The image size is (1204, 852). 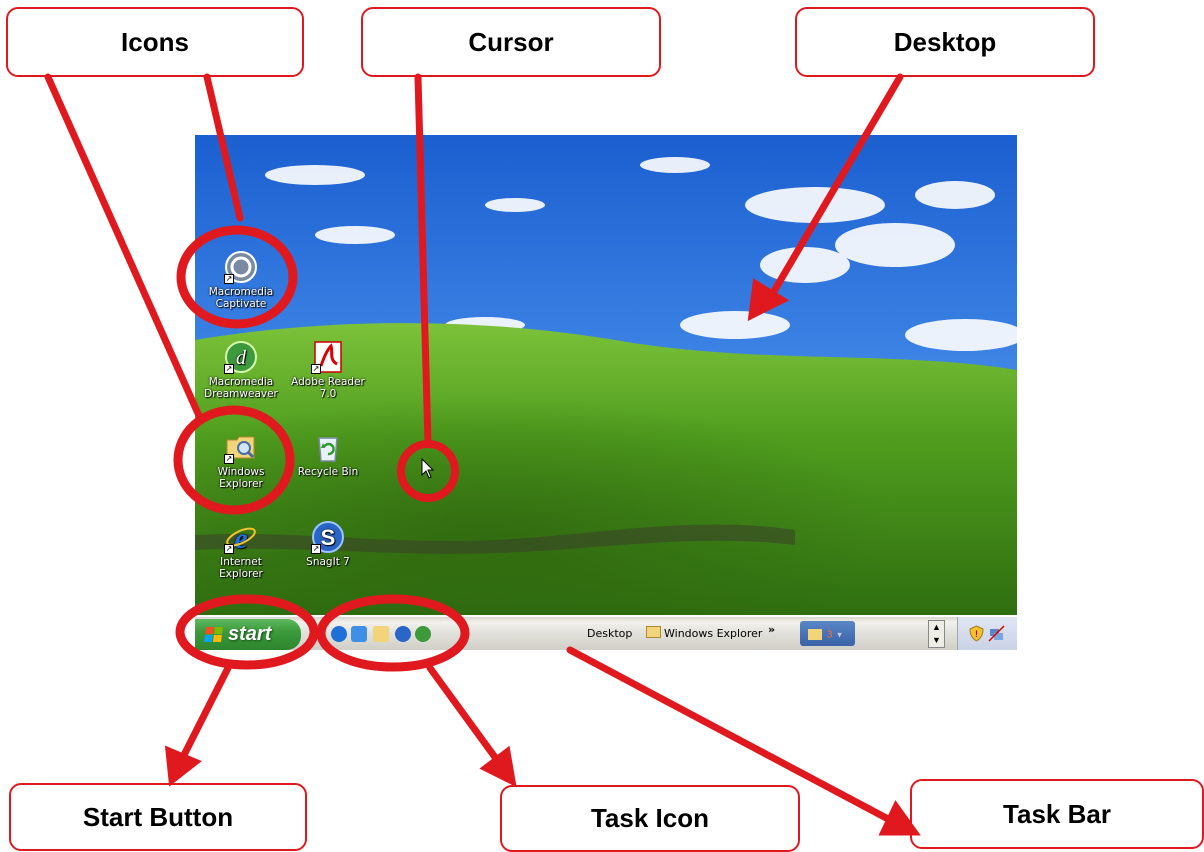 I want to click on icon-label: SnagIt 7, so click(x=328, y=562).